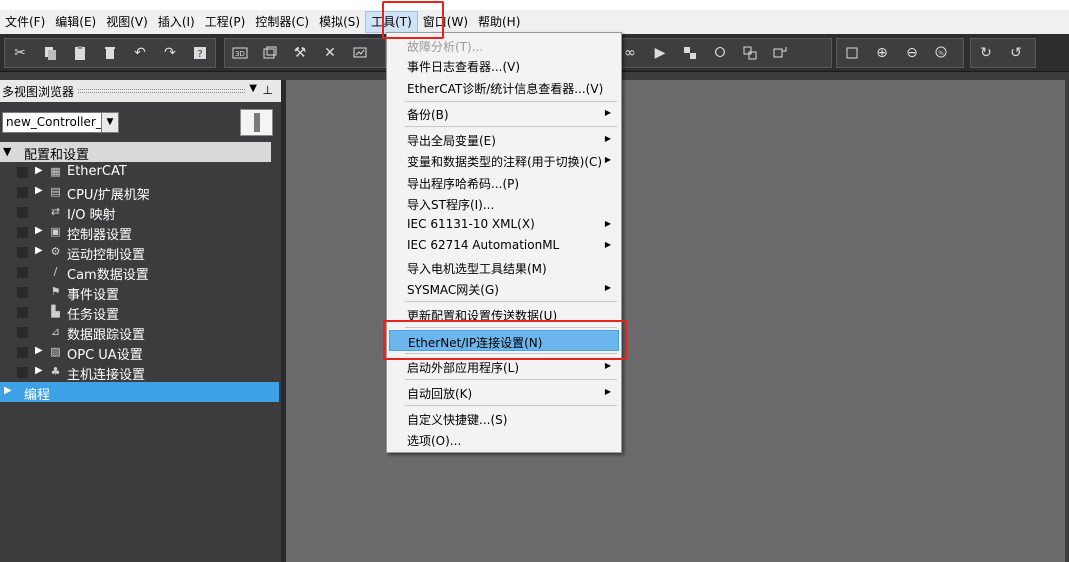 The image size is (1069, 562). What do you see at coordinates (504, 113) in the screenshot?
I see `menu-item-backup: 备份(B) ▶` at bounding box center [504, 113].